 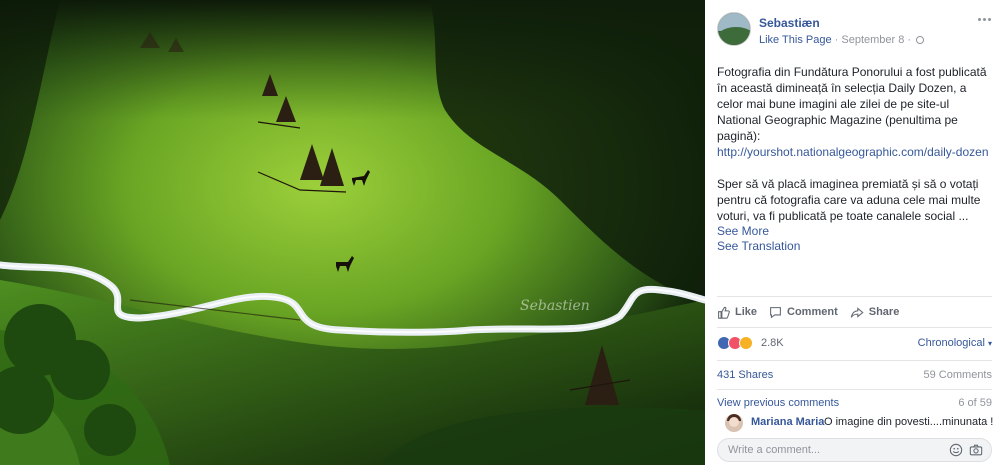 What do you see at coordinates (734, 423) in the screenshot?
I see `avatar` at bounding box center [734, 423].